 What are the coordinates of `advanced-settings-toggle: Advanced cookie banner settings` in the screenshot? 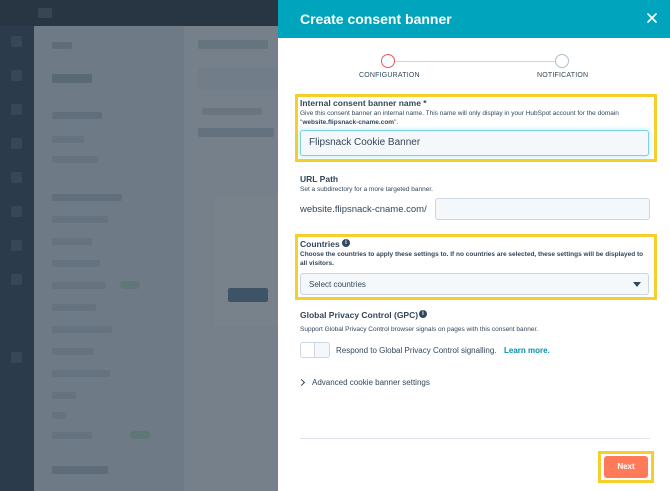 It's located at (371, 382).